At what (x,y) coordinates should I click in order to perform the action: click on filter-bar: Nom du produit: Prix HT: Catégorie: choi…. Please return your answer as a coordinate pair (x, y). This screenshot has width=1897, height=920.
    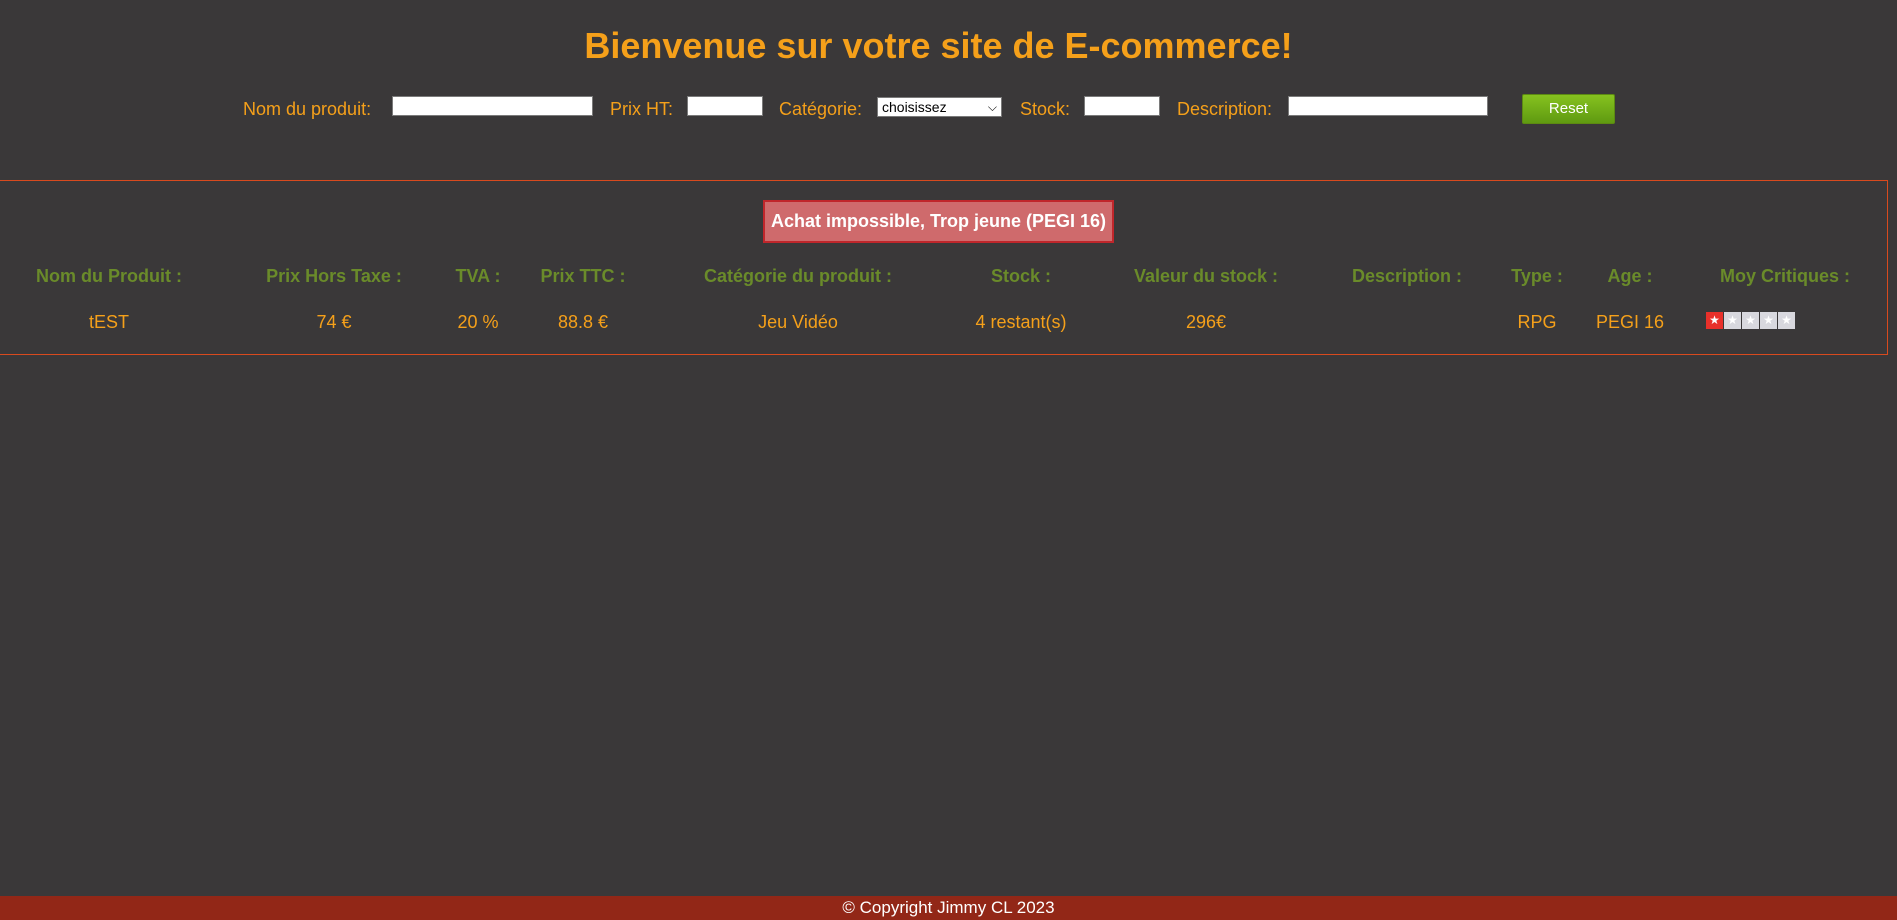
    Looking at the image, I should click on (948, 109).